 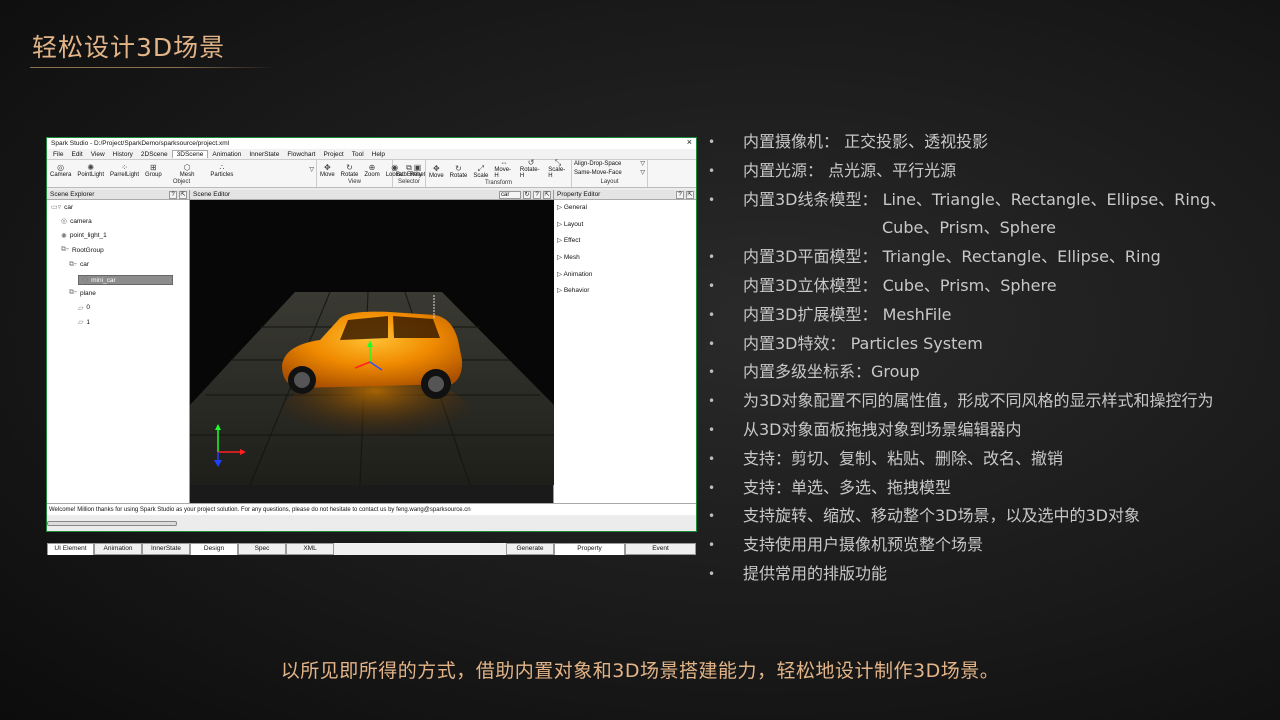 What do you see at coordinates (625, 258) in the screenshot?
I see `property-section-mesh: ▷ Mesh` at bounding box center [625, 258].